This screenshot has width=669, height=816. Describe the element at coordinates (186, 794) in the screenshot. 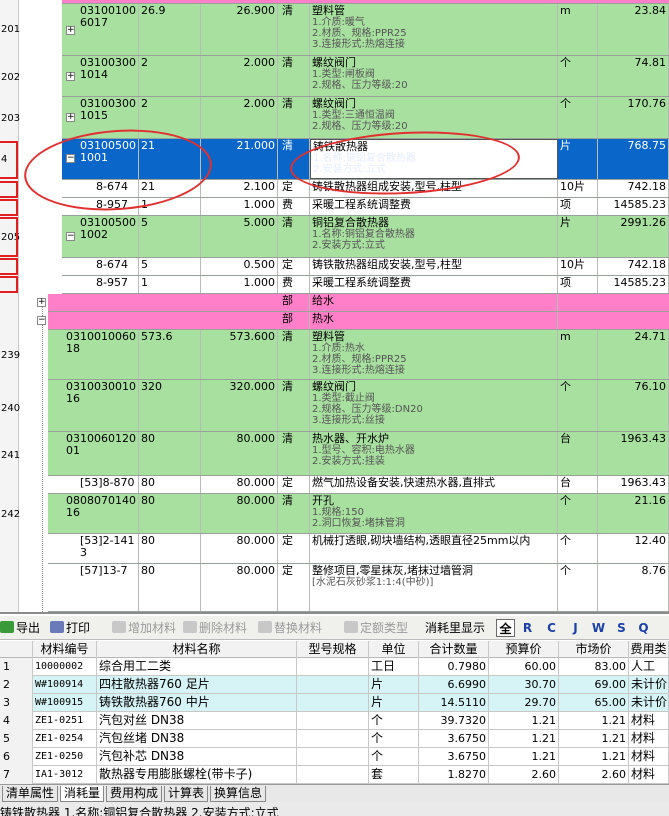

I see `tab-calculation-table: 计算表` at that location.